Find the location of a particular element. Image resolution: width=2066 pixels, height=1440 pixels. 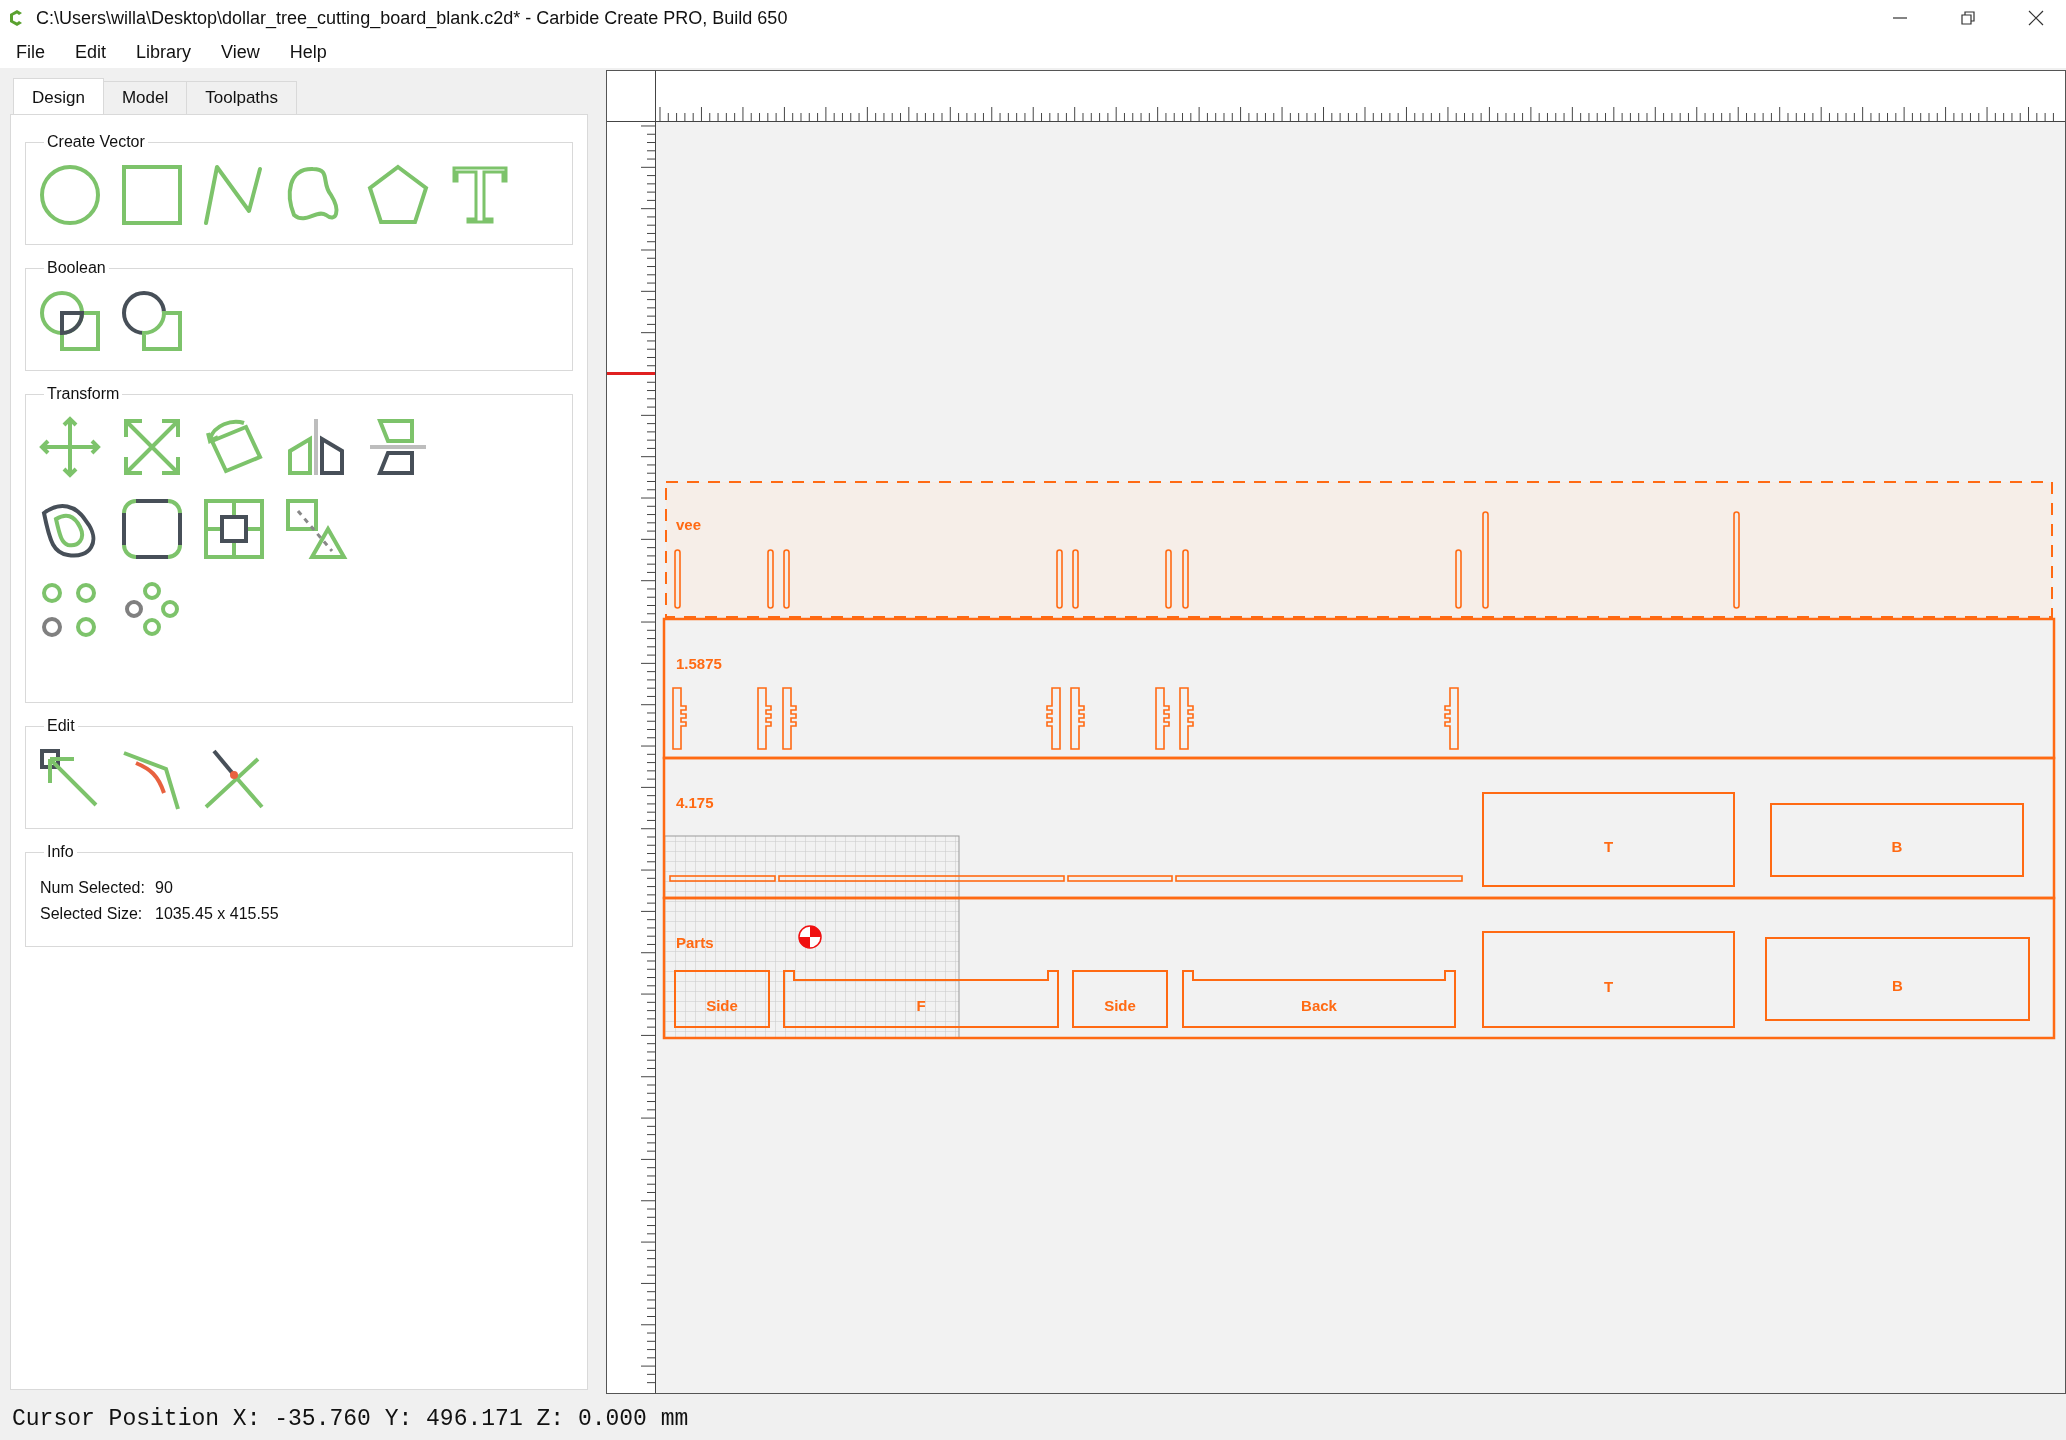

restore-icon is located at coordinates (1968, 18).